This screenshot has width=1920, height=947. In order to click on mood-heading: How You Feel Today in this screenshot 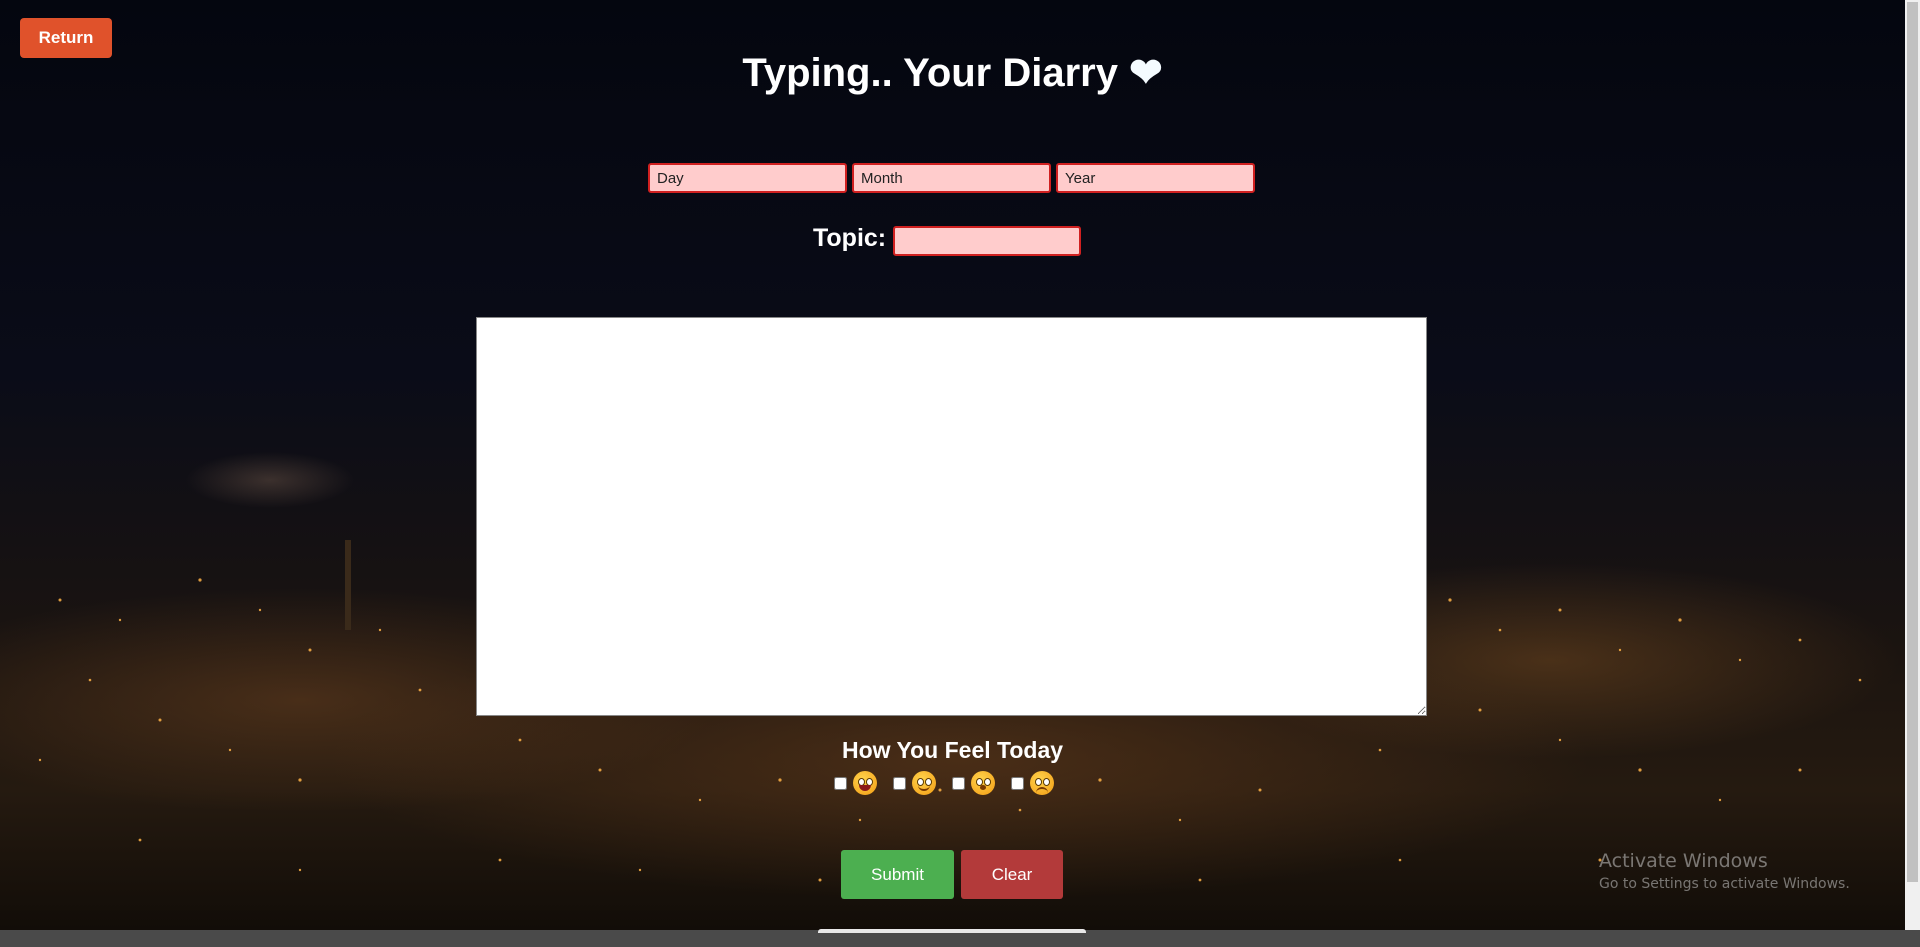, I will do `click(952, 750)`.